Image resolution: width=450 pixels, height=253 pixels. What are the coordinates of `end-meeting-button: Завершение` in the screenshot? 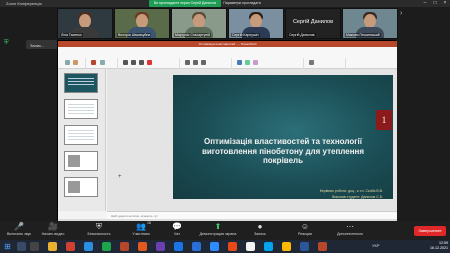 It's located at (430, 231).